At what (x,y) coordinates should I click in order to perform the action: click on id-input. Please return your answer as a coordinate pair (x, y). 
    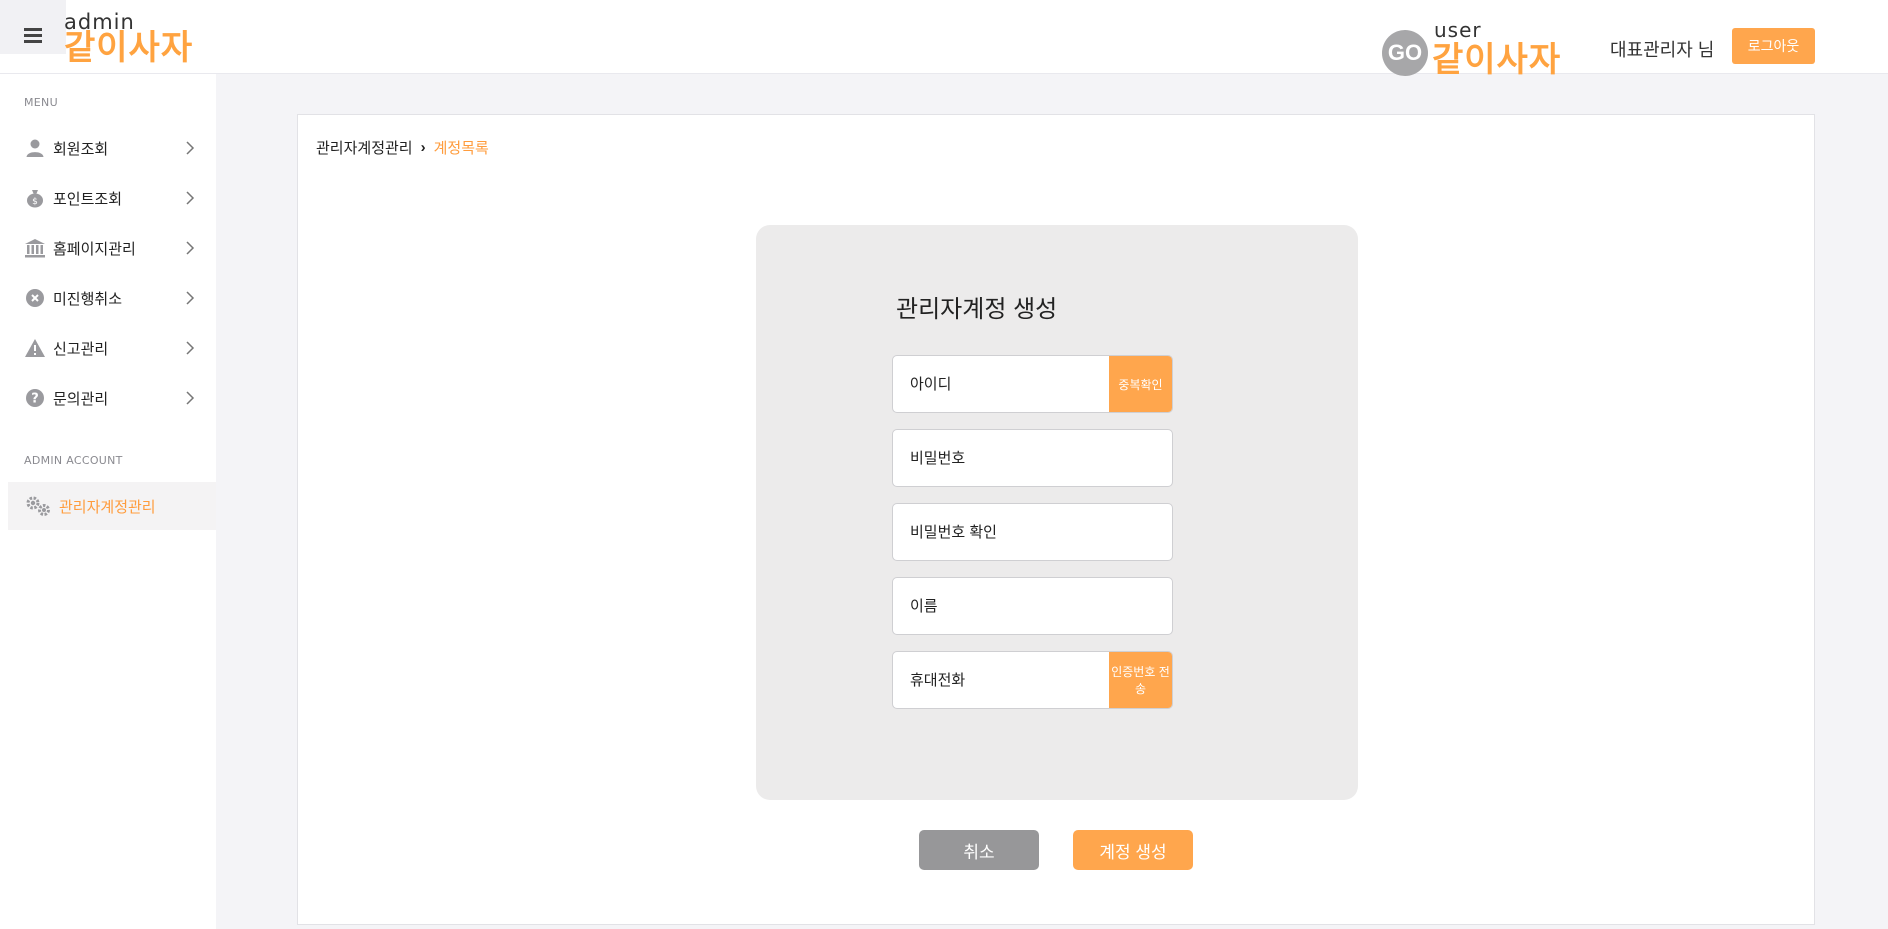
    Looking at the image, I should click on (1001, 384).